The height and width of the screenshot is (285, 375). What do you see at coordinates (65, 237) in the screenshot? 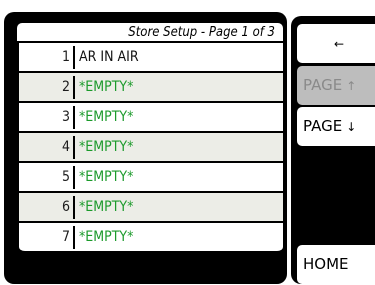
I see `row-number: 7` at bounding box center [65, 237].